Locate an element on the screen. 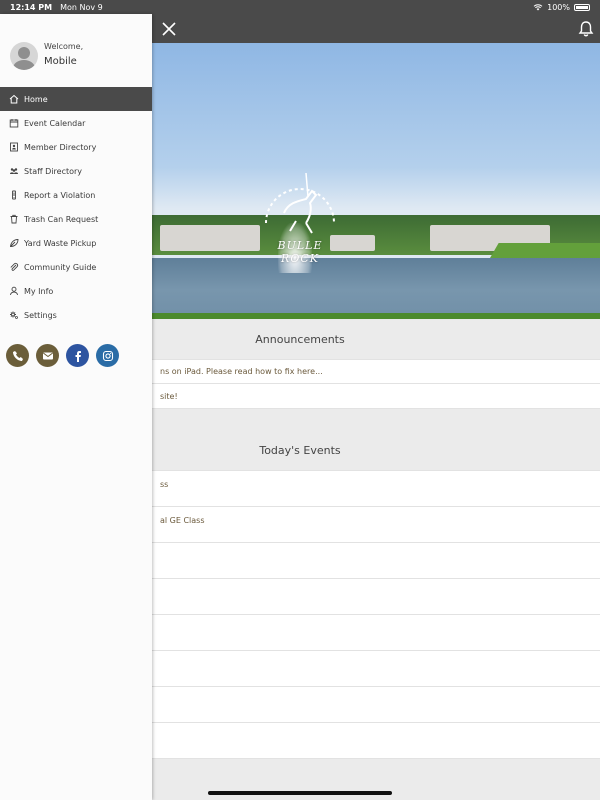 The image size is (600, 800). paperclip-icon is located at coordinates (14, 266).